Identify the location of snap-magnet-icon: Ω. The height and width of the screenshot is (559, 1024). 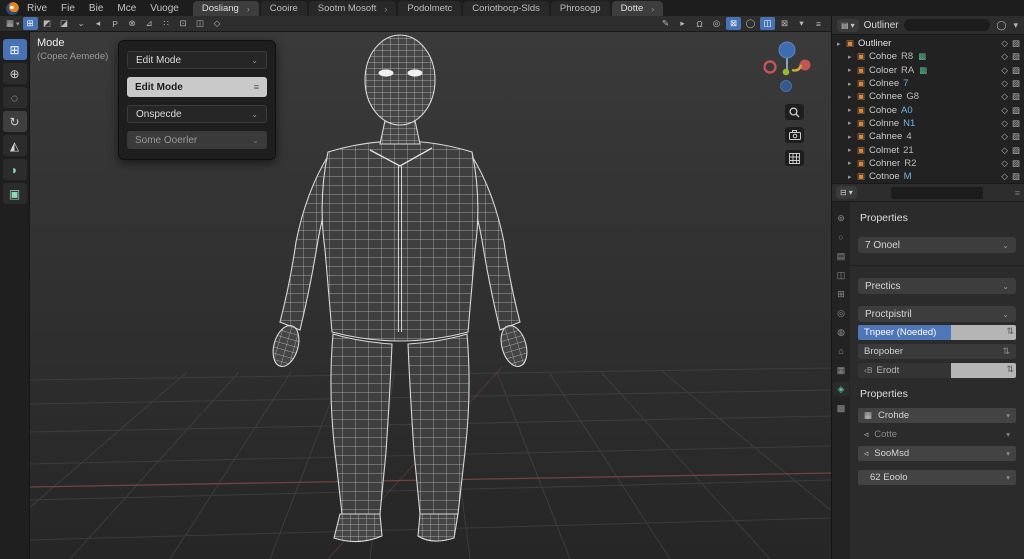
(699, 23).